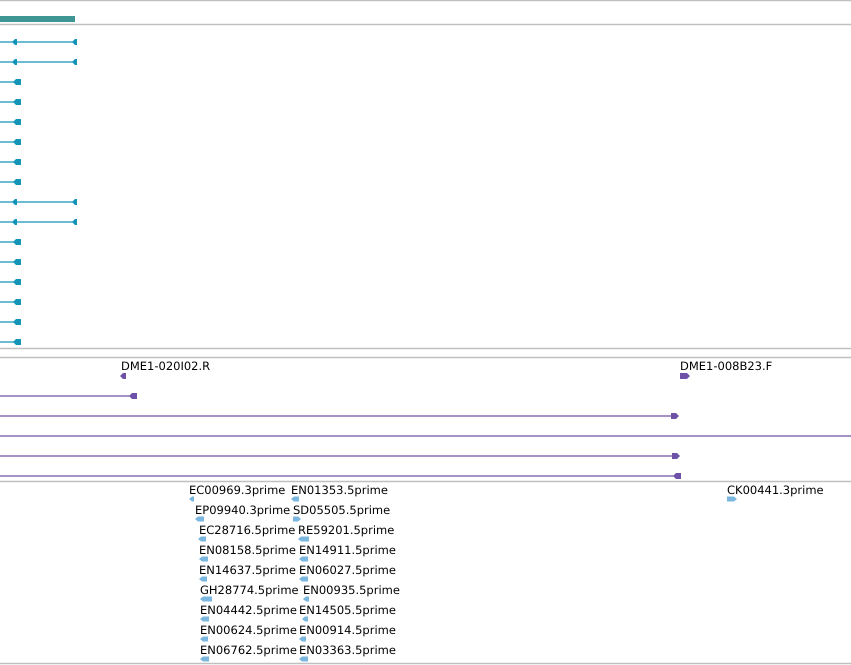  I want to click on feature-label: CK00441.3prime, so click(775, 490).